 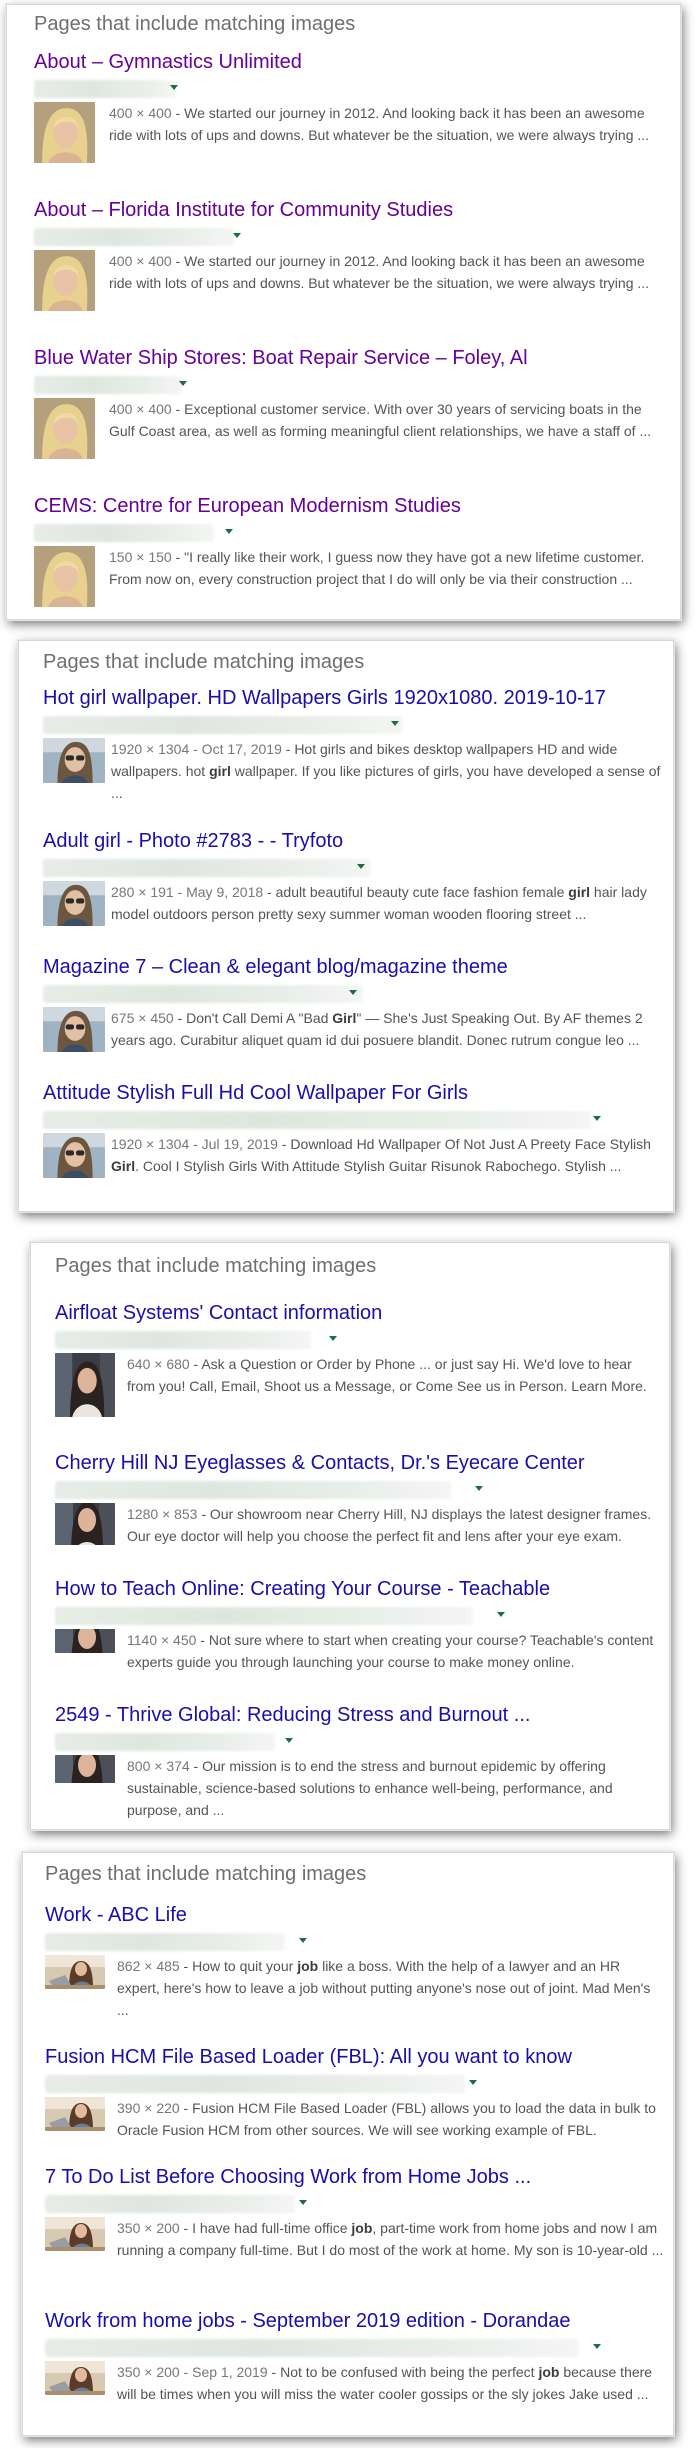 What do you see at coordinates (158, 1766) in the screenshot?
I see `image-dimensions: 800 × 374` at bounding box center [158, 1766].